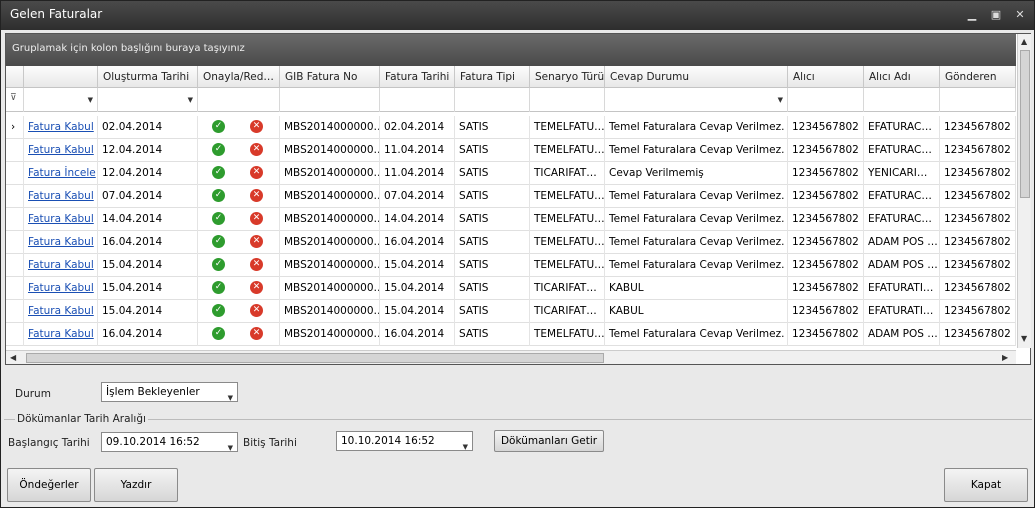 The width and height of the screenshot is (1035, 508). What do you see at coordinates (404, 441) in the screenshot?
I see `end-date-picker: 10.10.2014 16:52 ▼` at bounding box center [404, 441].